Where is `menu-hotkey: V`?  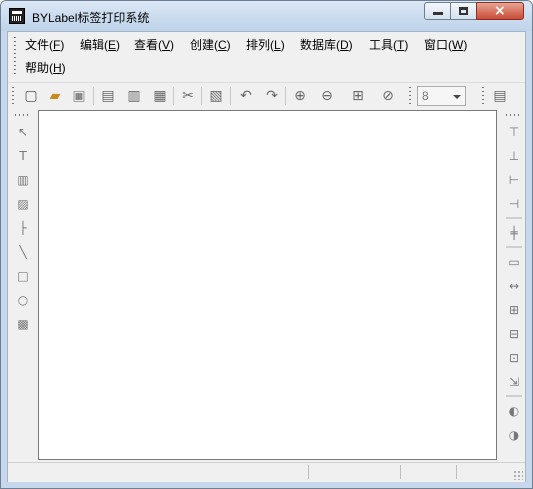
menu-hotkey: V is located at coordinates (166, 45).